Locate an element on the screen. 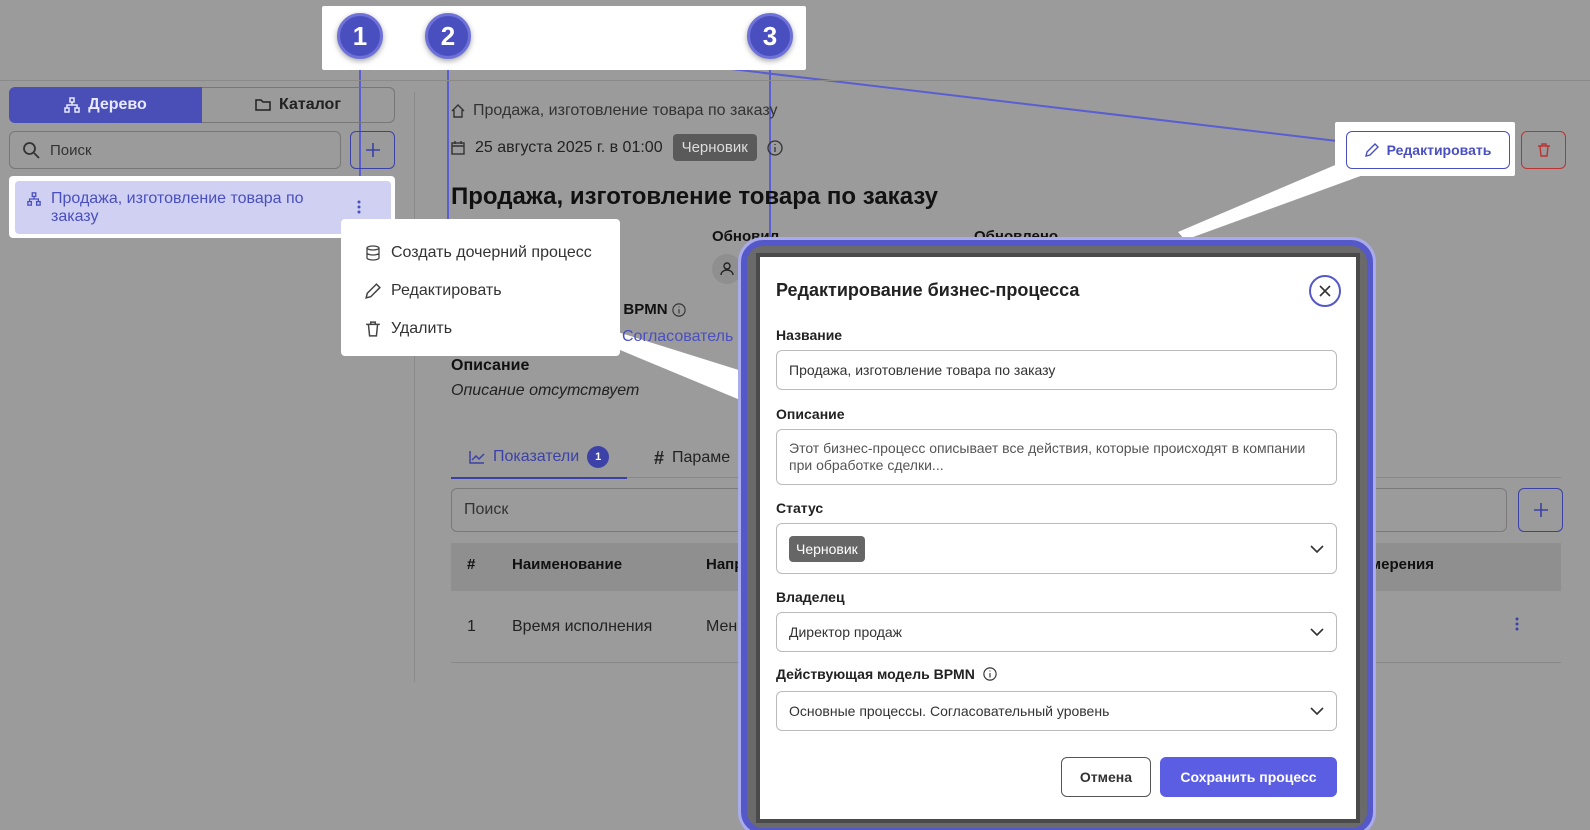 This screenshot has width=1590, height=830. status-badge: Черновик is located at coordinates (714, 147).